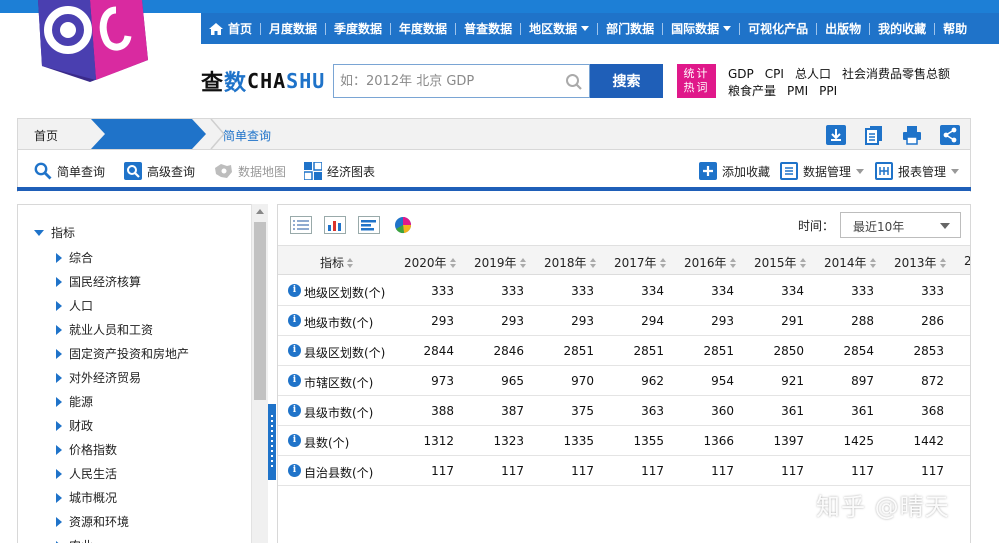  Describe the element at coordinates (778, 28) in the screenshot. I see `nav-item-visualization: 可视化产品` at that location.